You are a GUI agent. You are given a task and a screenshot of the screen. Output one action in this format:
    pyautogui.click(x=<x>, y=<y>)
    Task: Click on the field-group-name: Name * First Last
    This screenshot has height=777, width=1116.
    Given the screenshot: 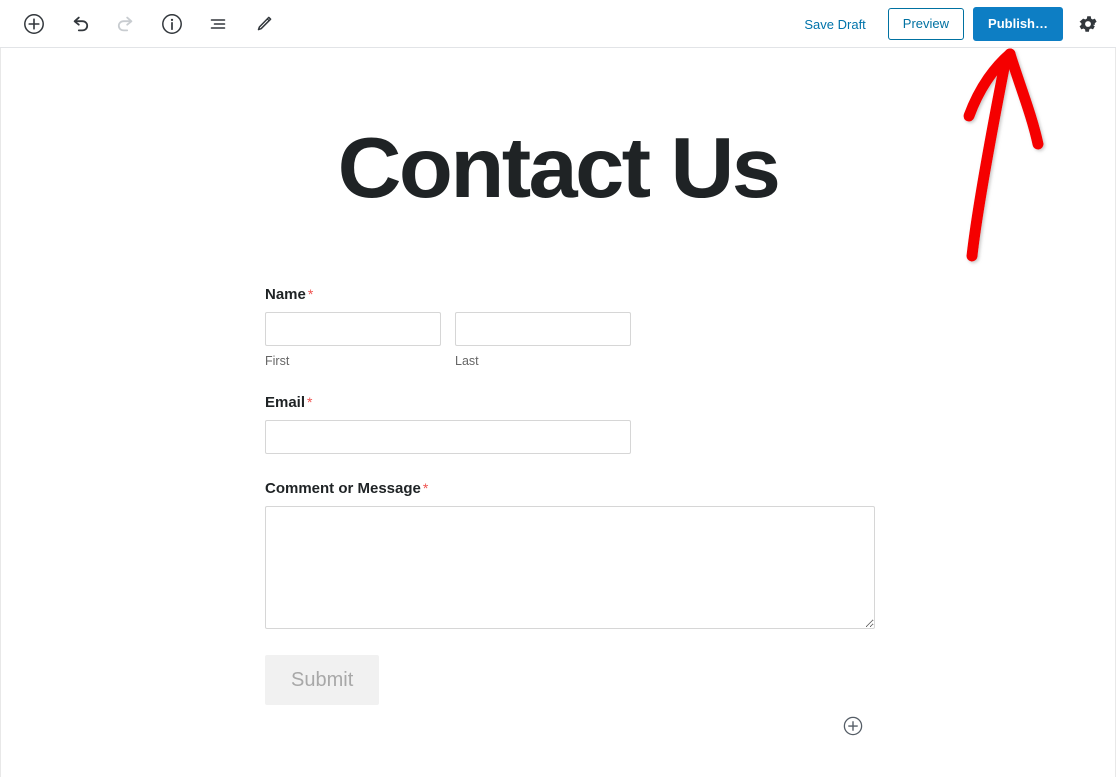 What is the action you would take?
    pyautogui.click(x=575, y=327)
    